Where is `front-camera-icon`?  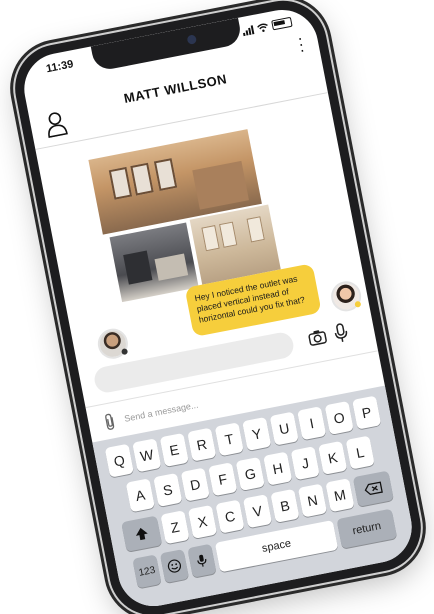
front-camera-icon is located at coordinates (192, 39).